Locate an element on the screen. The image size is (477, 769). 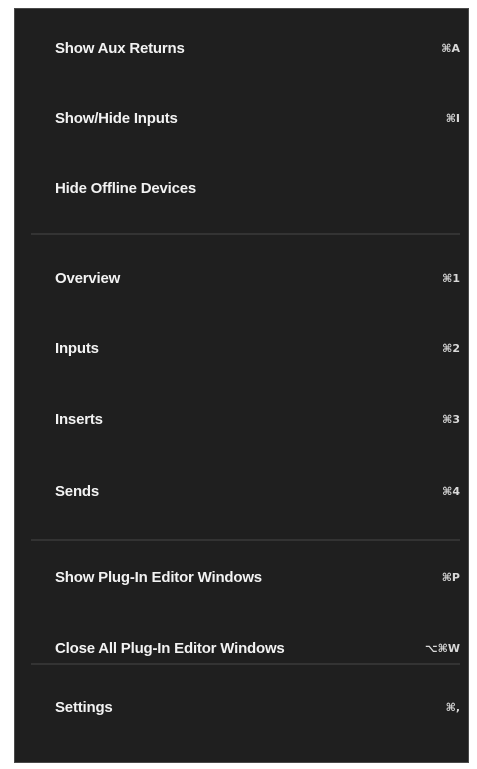
menu-item-label: Inputs is located at coordinates (77, 348).